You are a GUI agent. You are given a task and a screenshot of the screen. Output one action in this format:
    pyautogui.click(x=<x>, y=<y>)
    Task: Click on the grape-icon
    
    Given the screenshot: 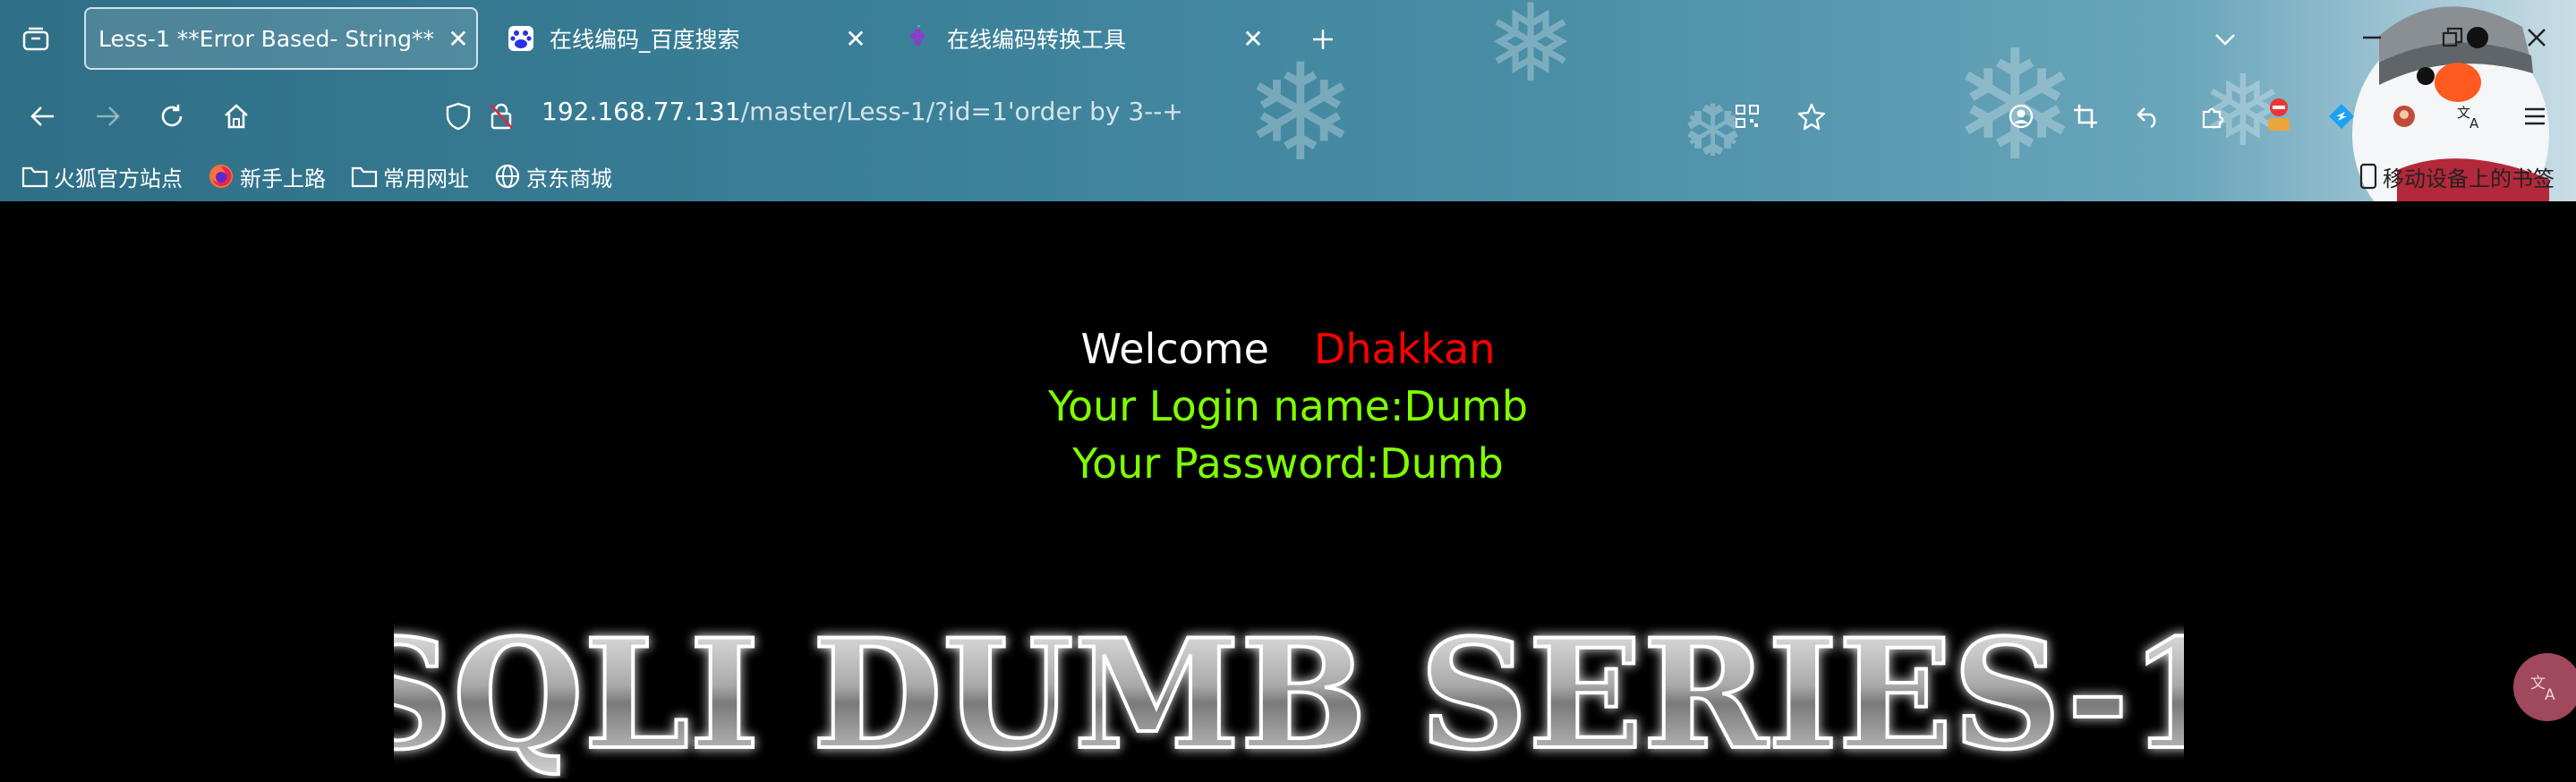 What is the action you would take?
    pyautogui.click(x=918, y=38)
    